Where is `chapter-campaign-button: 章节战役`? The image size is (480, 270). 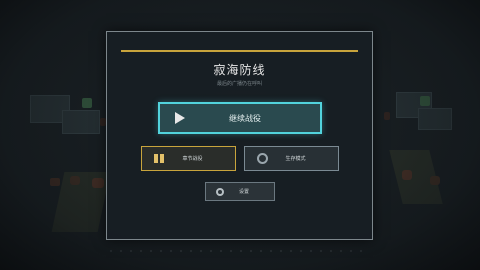 chapter-campaign-button: 章节战役 is located at coordinates (188, 158).